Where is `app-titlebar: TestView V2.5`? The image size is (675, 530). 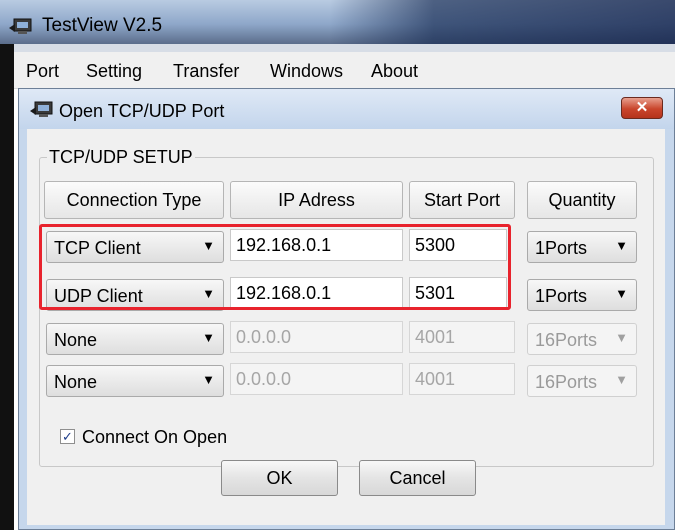
app-titlebar: TestView V2.5 is located at coordinates (337, 22).